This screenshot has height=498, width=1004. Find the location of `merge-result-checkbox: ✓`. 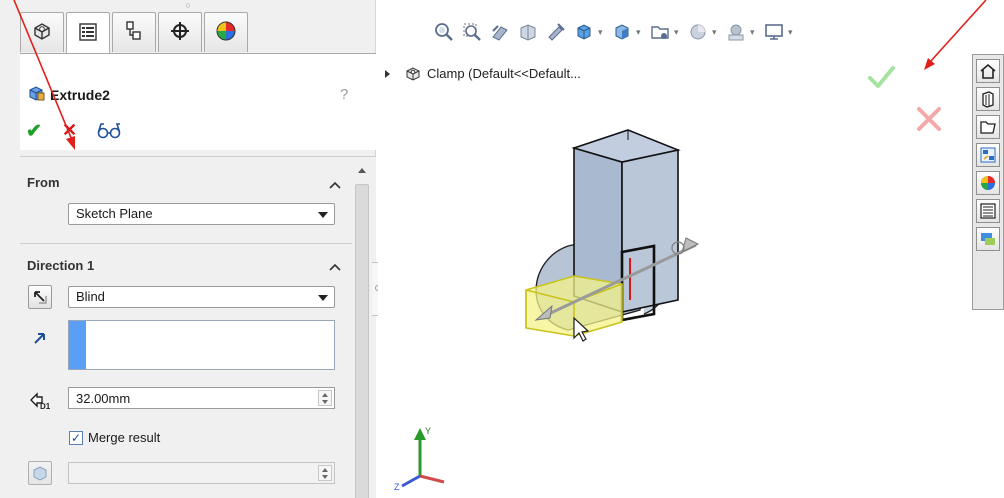

merge-result-checkbox: ✓ is located at coordinates (76, 438).